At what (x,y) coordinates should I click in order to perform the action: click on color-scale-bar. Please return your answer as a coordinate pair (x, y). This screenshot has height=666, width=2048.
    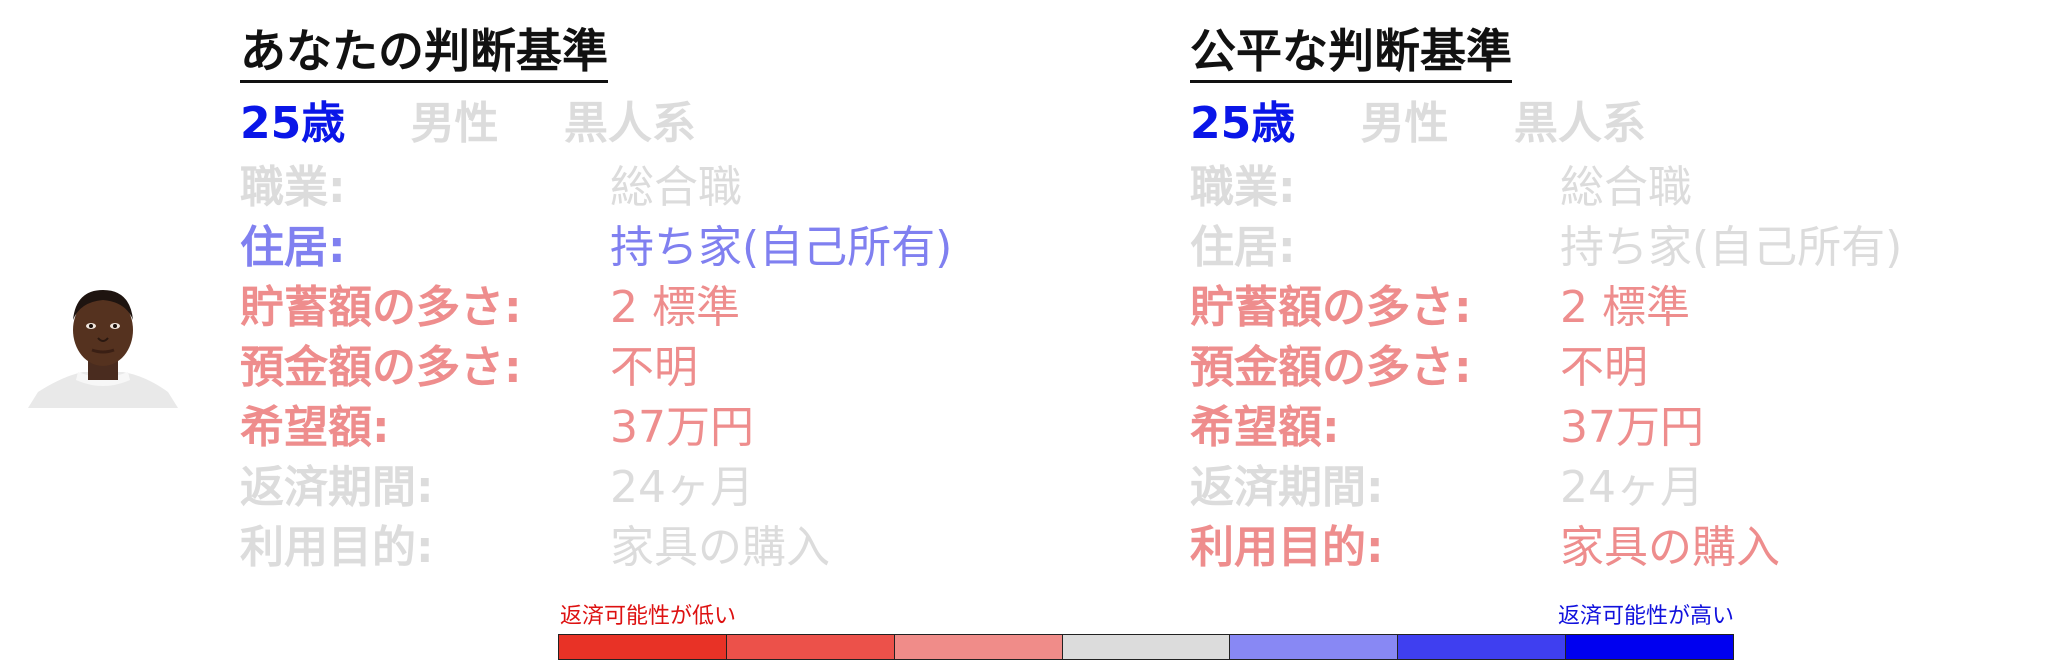
    Looking at the image, I should click on (1146, 647).